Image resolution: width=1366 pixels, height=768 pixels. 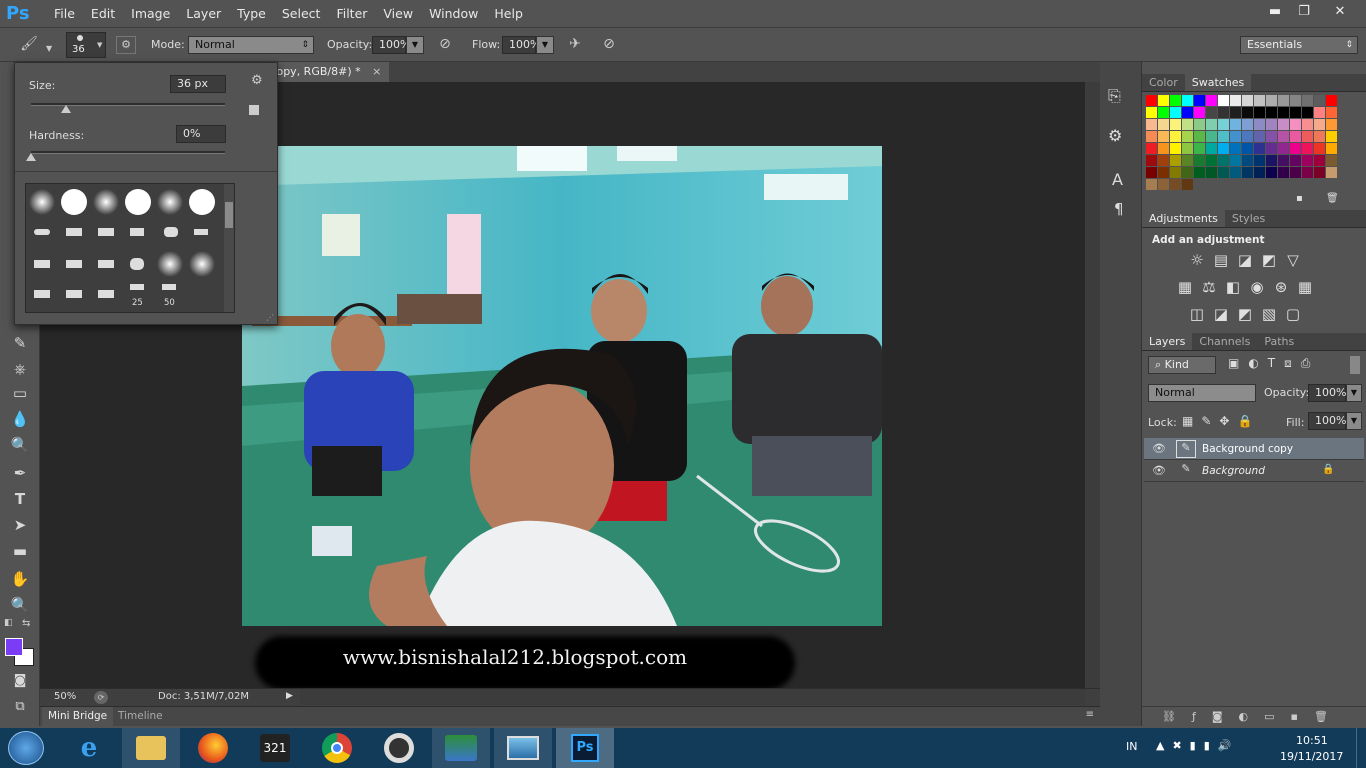 I want to click on firefox-icon, so click(x=213, y=748).